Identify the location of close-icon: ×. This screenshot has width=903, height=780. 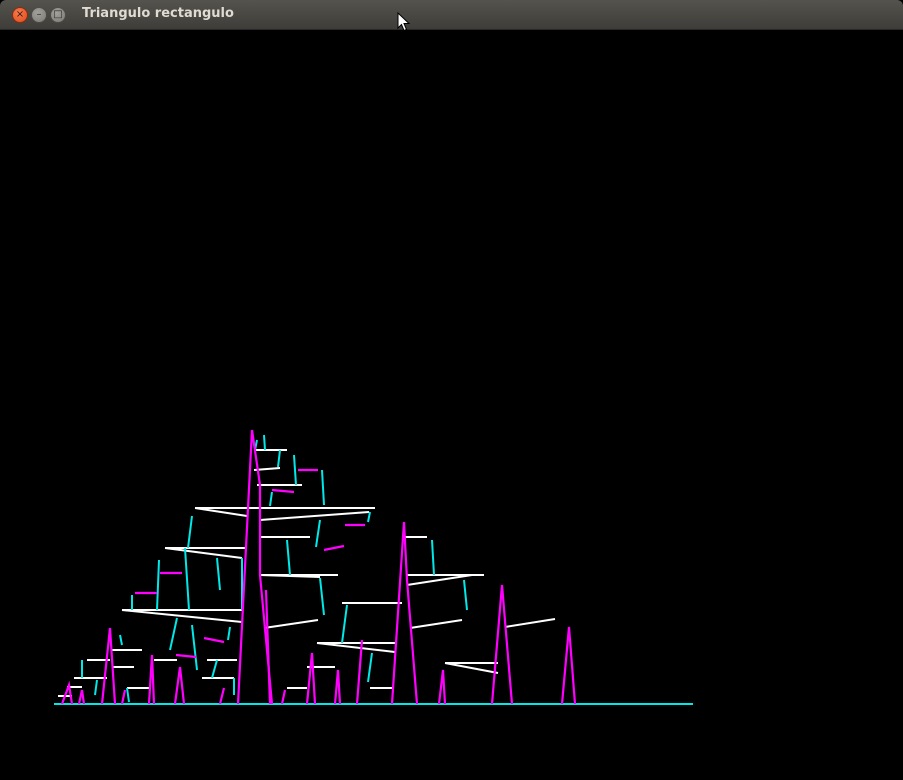
(20, 14).